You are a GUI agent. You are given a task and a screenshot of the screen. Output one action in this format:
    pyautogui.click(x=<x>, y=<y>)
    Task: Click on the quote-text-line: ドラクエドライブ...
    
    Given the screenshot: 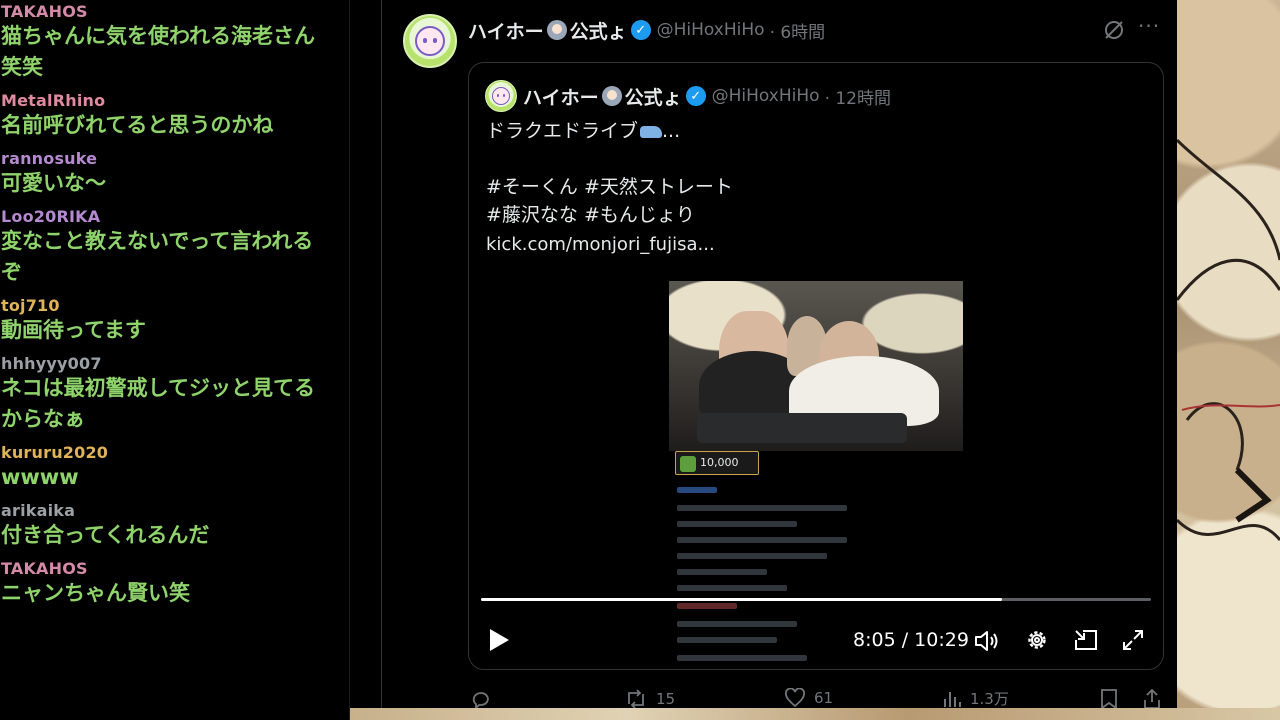 What is the action you would take?
    pyautogui.click(x=583, y=131)
    